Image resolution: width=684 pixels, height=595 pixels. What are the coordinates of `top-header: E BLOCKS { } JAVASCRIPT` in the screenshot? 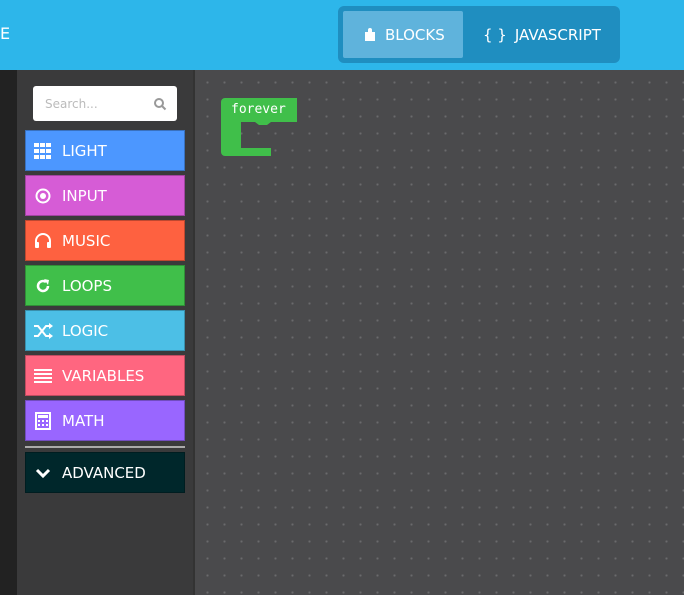 It's located at (342, 35).